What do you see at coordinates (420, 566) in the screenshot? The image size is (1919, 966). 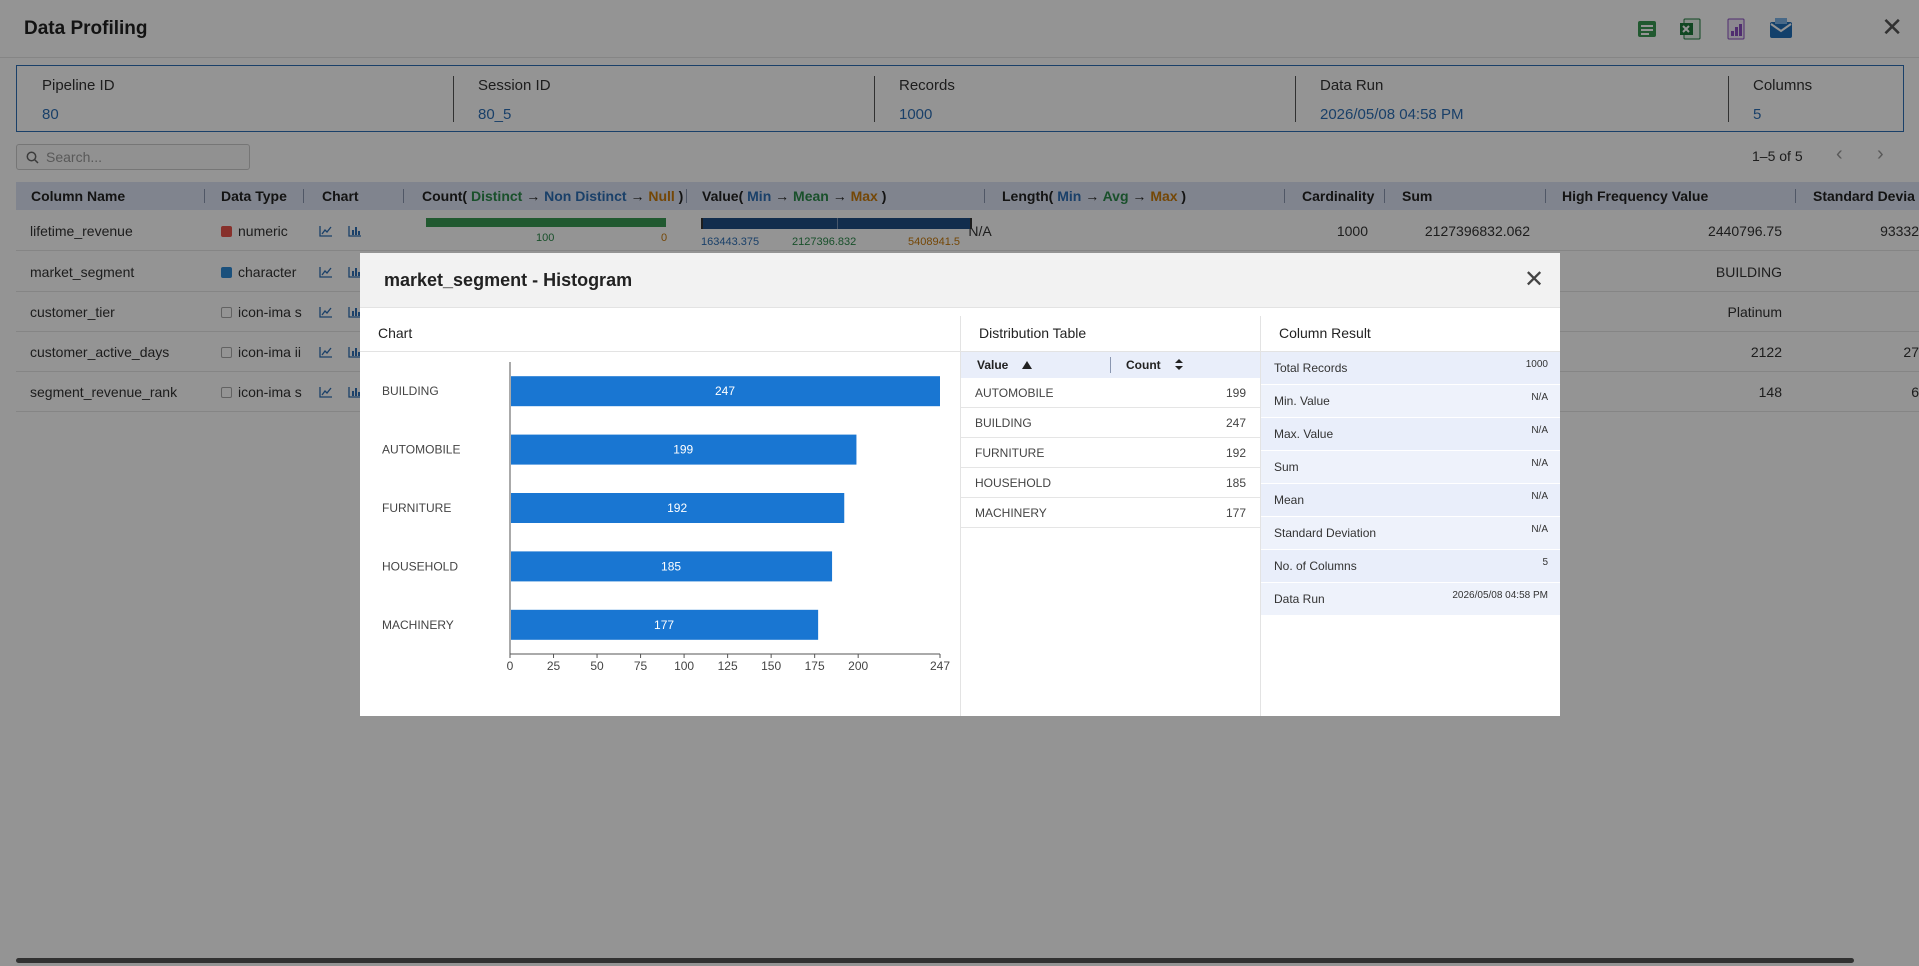 I see `category-label: HOUSEHOLD` at bounding box center [420, 566].